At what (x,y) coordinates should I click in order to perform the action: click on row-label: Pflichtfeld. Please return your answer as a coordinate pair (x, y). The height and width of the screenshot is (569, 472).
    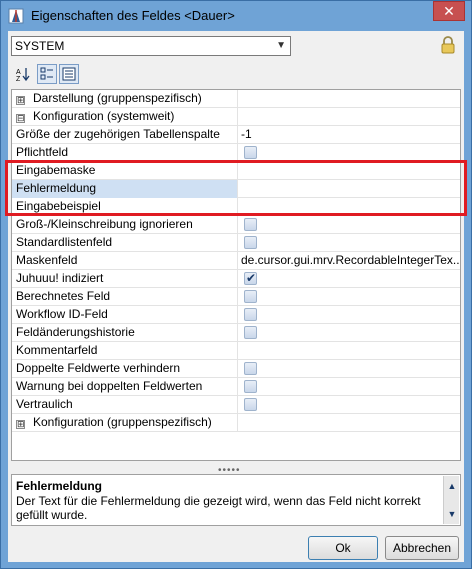
    Looking at the image, I should click on (125, 153).